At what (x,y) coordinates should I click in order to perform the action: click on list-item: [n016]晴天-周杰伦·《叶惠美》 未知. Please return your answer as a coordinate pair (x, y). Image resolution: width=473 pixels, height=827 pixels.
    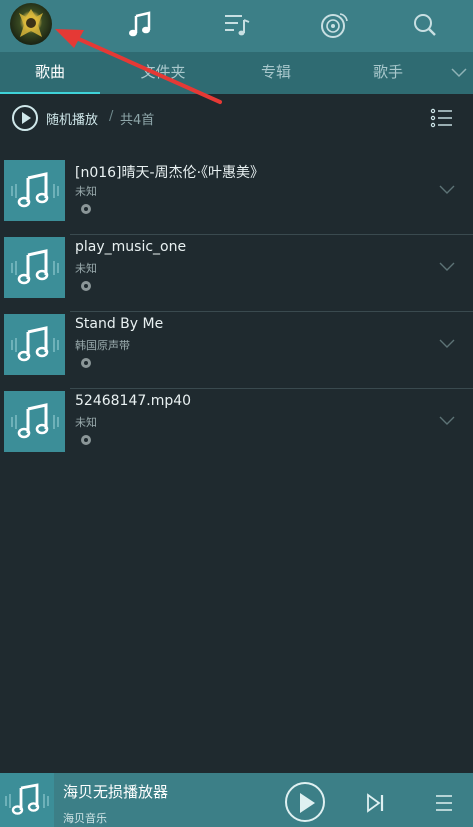
    Looking at the image, I should click on (236, 196).